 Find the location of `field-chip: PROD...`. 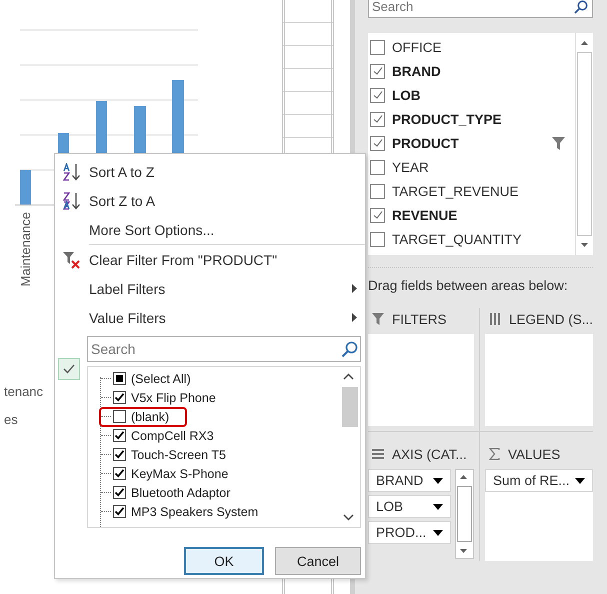

field-chip: PROD... is located at coordinates (409, 532).